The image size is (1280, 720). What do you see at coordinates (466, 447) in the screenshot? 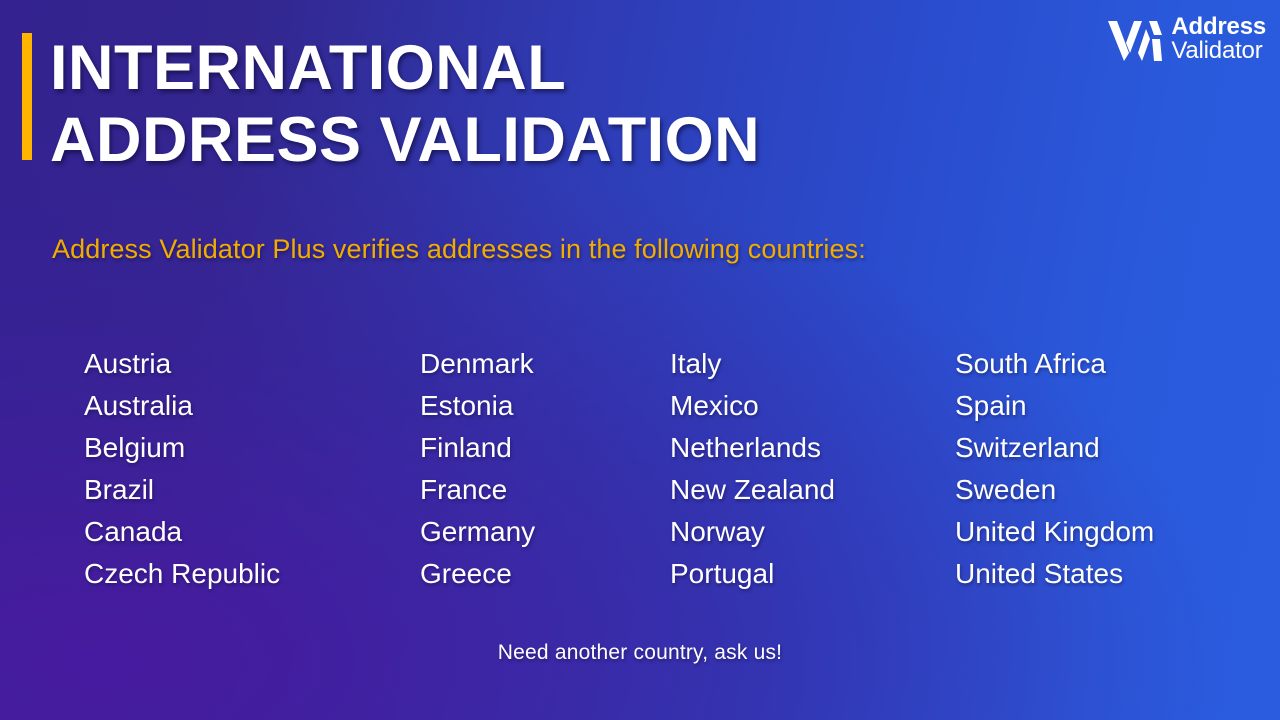
I see `country-item: Finland` at bounding box center [466, 447].